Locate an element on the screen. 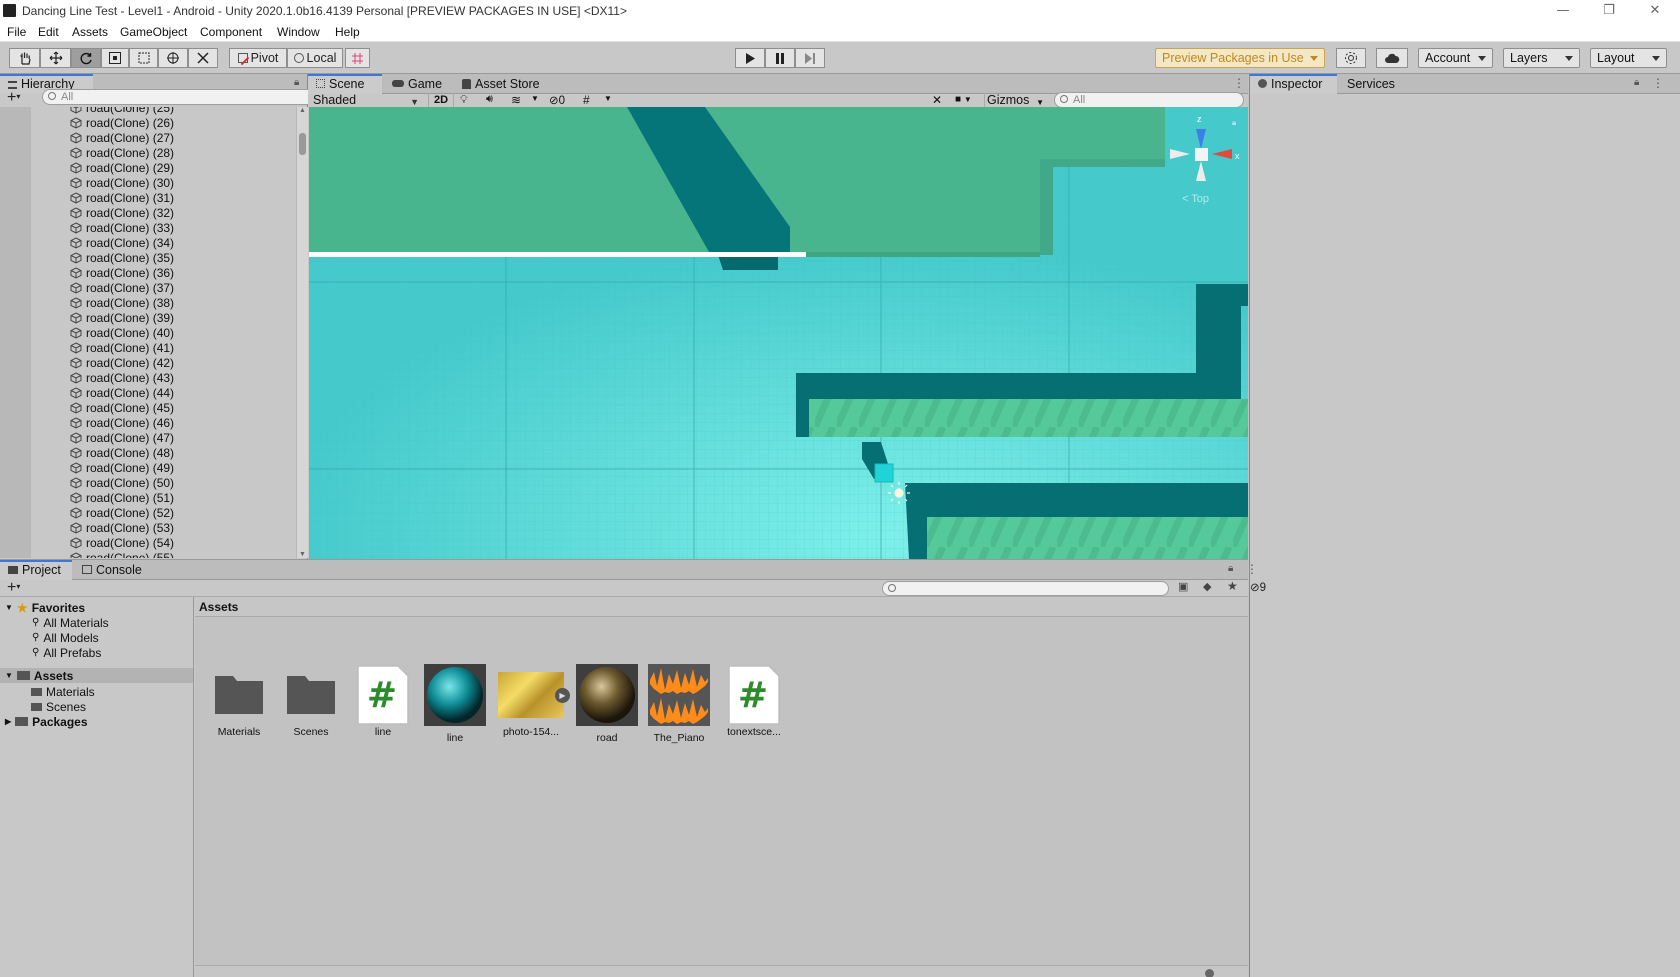 The height and width of the screenshot is (977, 1680). hierarchy-item: road(Clone) (31) is located at coordinates (122, 197).